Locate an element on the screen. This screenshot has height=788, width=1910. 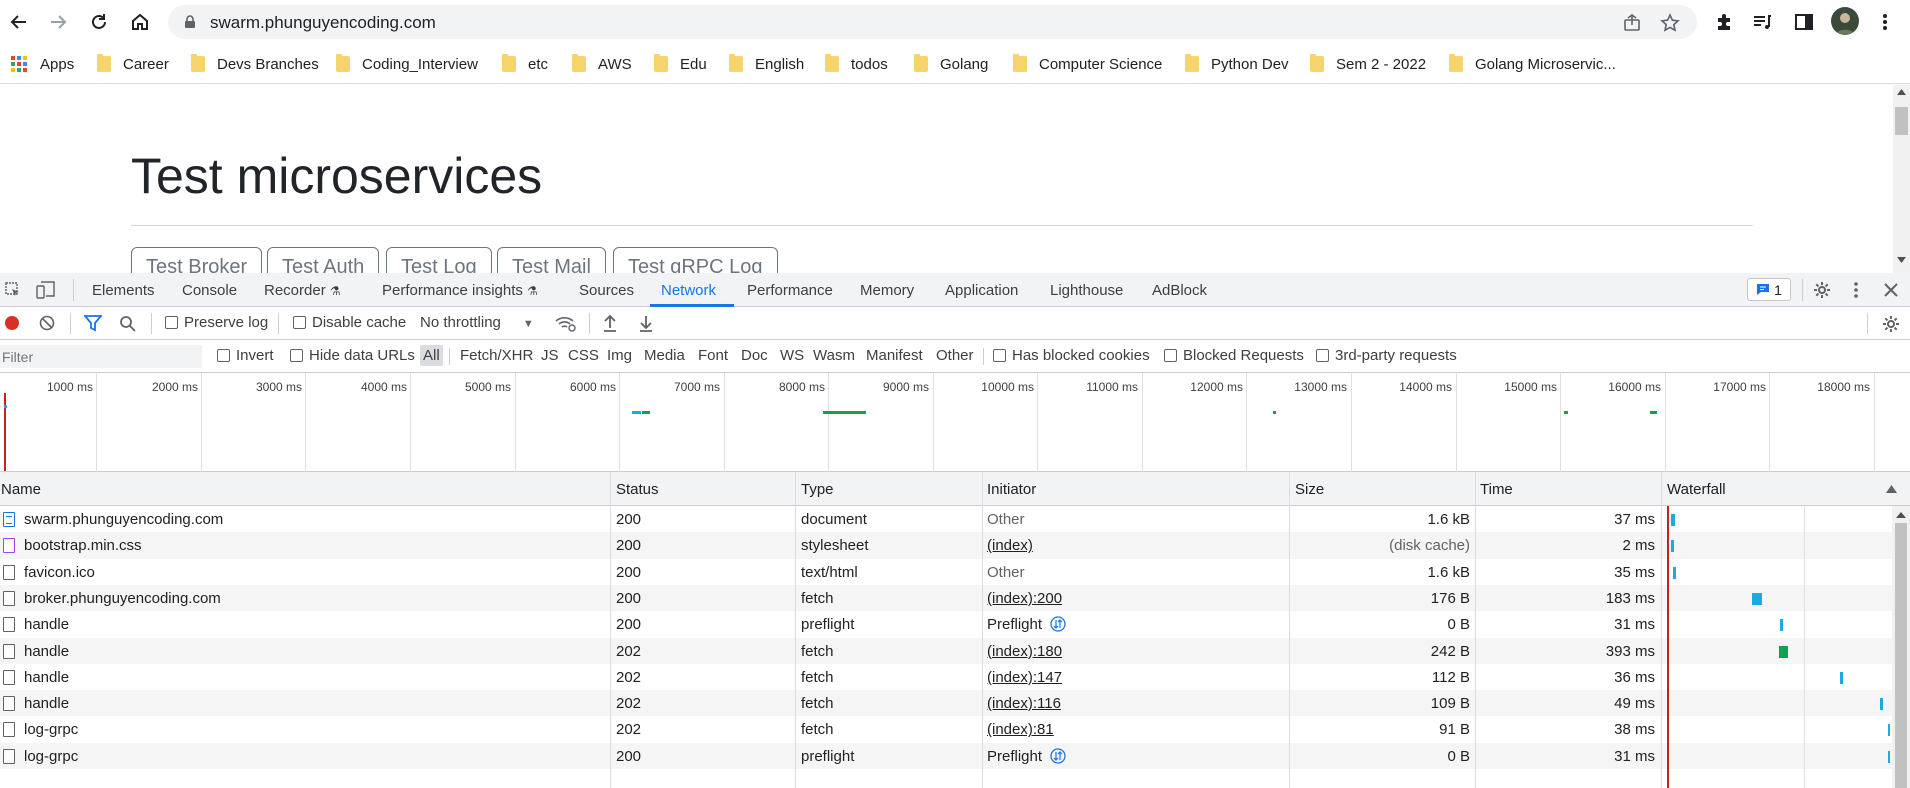
bookmark-folder: Career is located at coordinates (133, 64).